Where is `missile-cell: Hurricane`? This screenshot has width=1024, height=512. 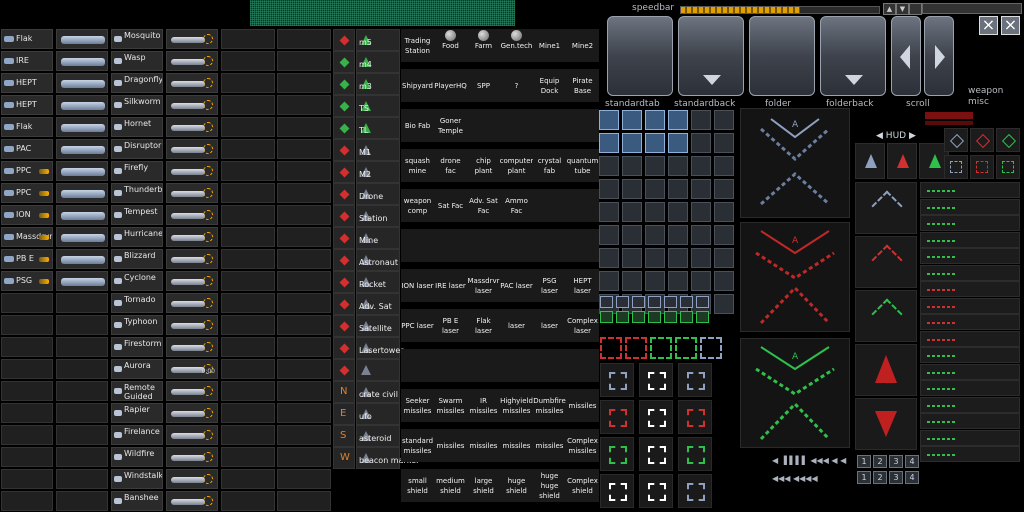
missile-cell: Hurricane is located at coordinates (137, 237).